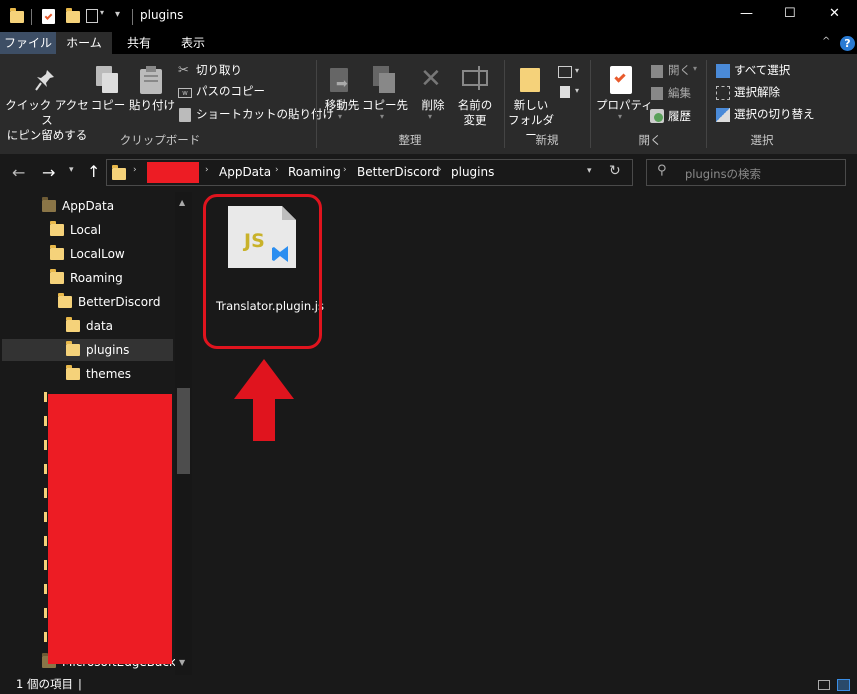  What do you see at coordinates (110, 230) in the screenshot?
I see `tree-item-local: Local` at bounding box center [110, 230].